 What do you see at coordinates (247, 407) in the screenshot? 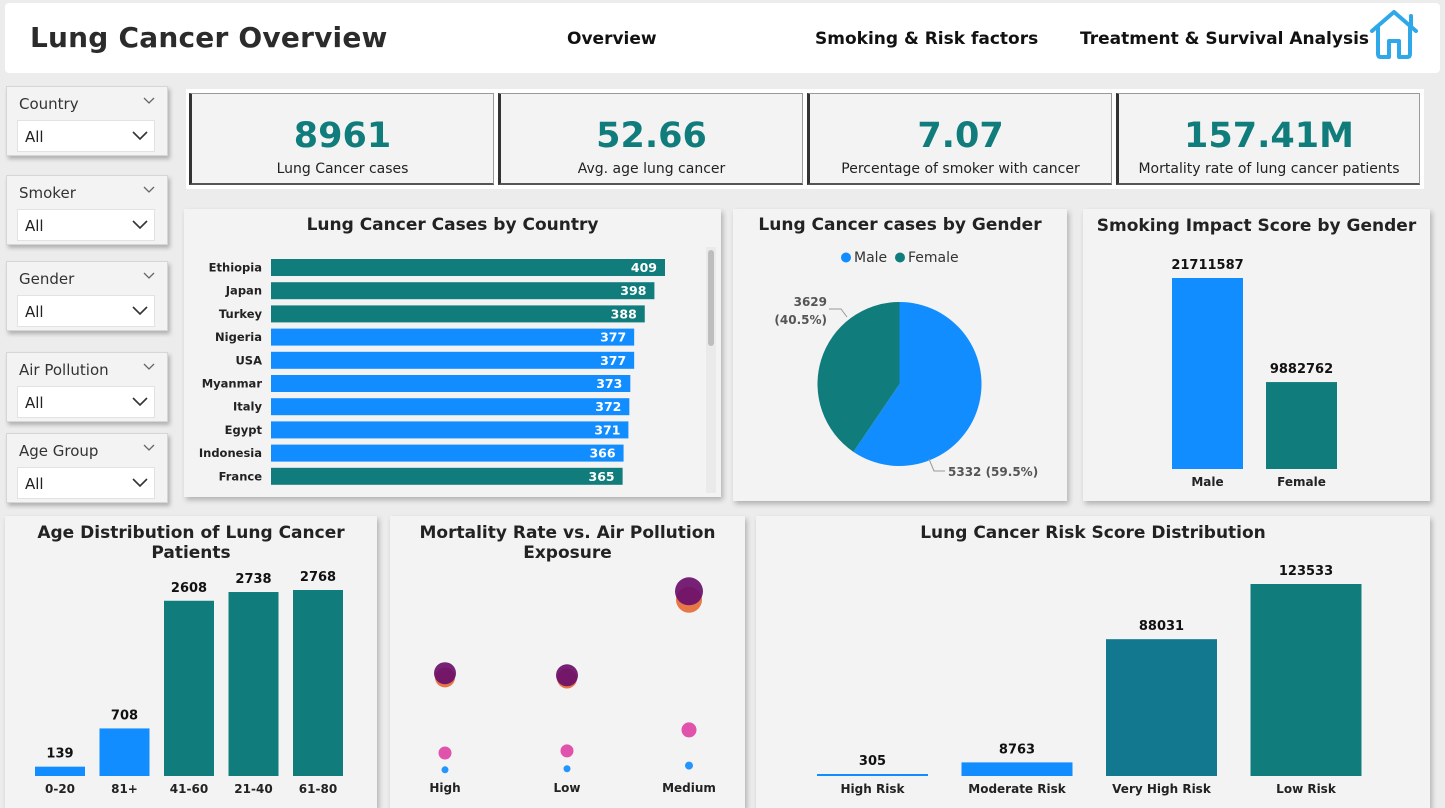
I see `bar-category-label: Italy` at bounding box center [247, 407].